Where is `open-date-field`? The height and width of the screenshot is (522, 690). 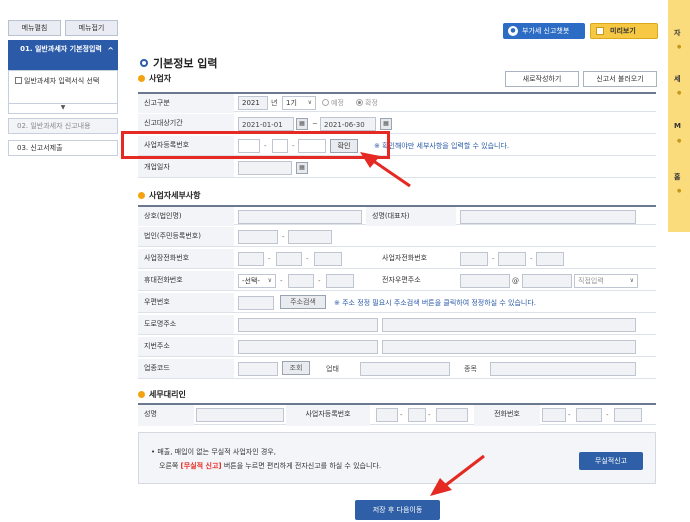 open-date-field is located at coordinates (265, 168).